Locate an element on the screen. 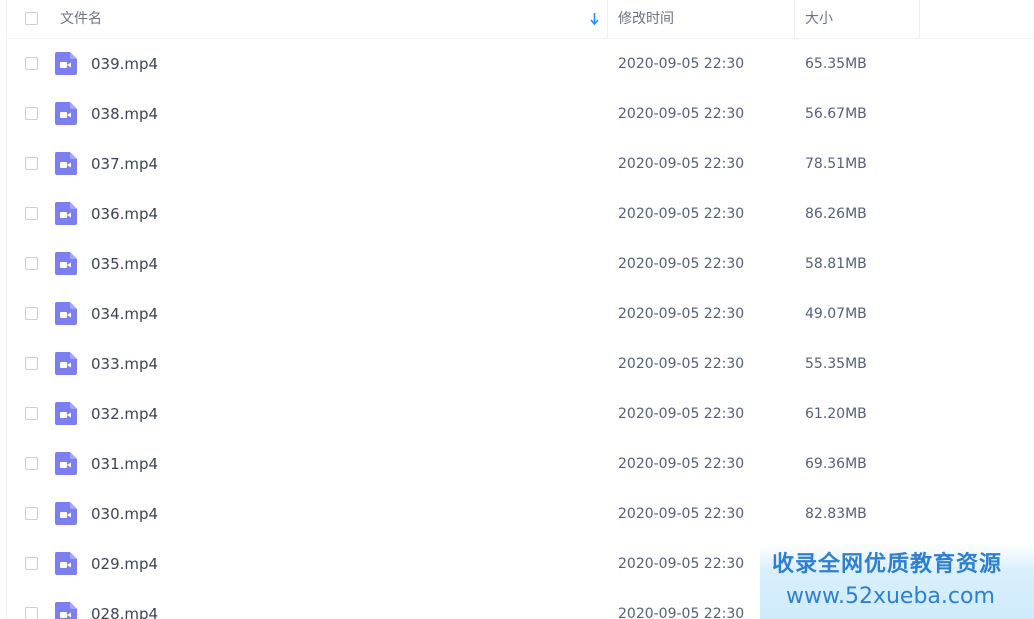 This screenshot has width=1034, height=619. file-size: 82.83MB is located at coordinates (836, 514).